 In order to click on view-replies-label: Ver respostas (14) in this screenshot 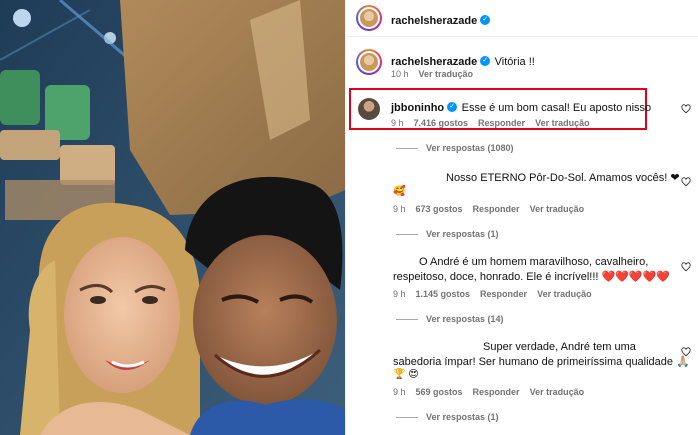, I will do `click(465, 319)`.